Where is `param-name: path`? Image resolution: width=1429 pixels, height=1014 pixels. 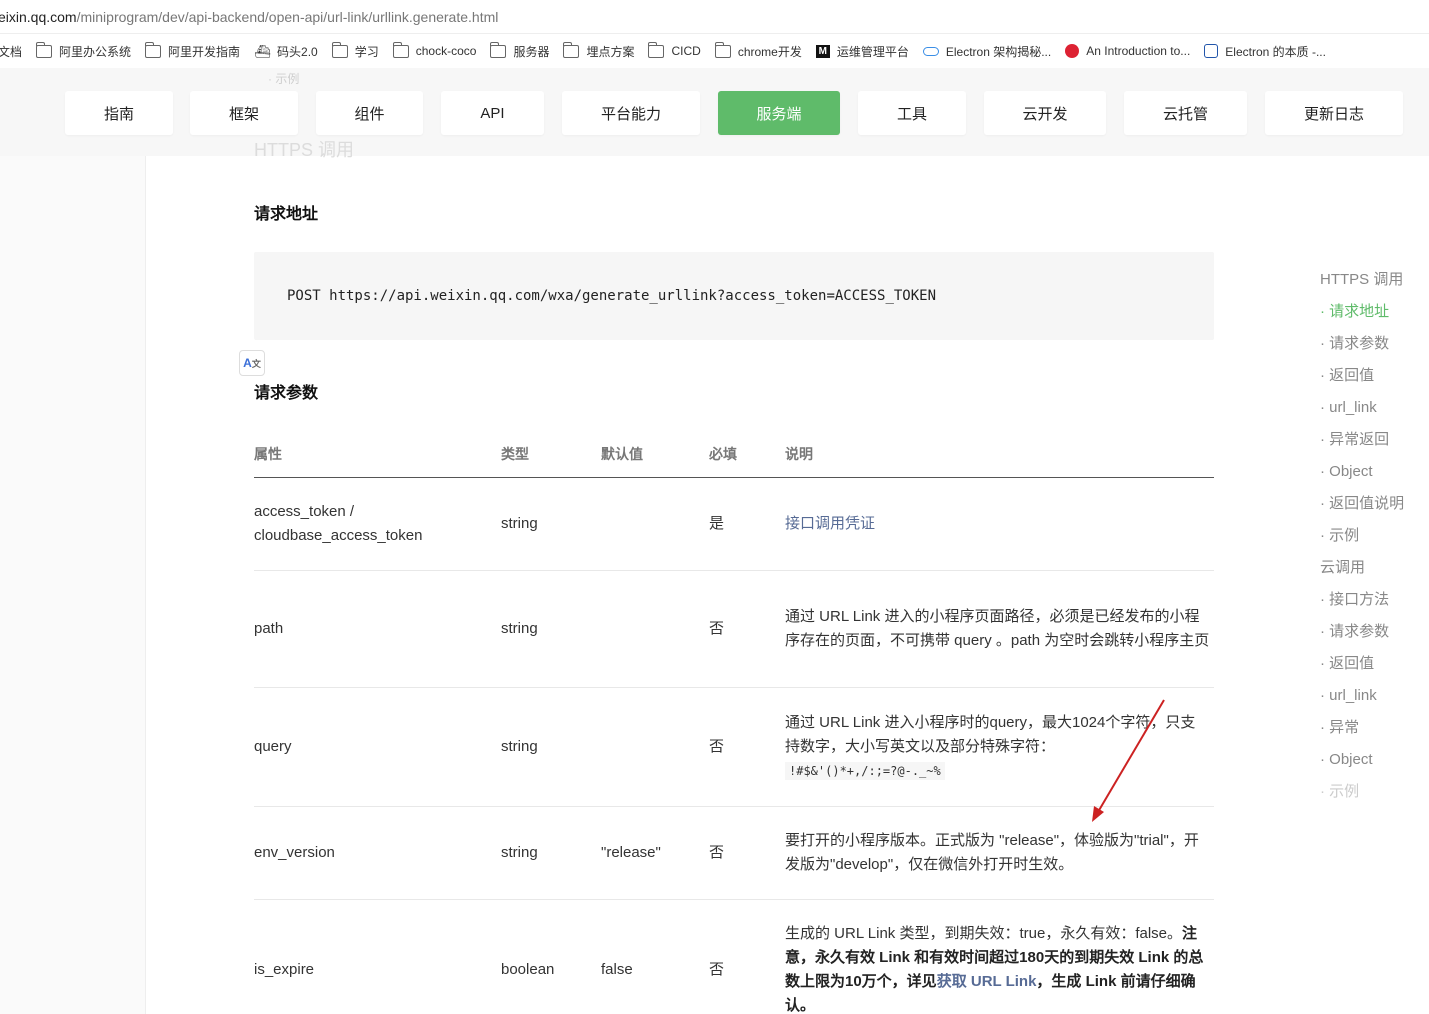
param-name: path is located at coordinates (377, 629).